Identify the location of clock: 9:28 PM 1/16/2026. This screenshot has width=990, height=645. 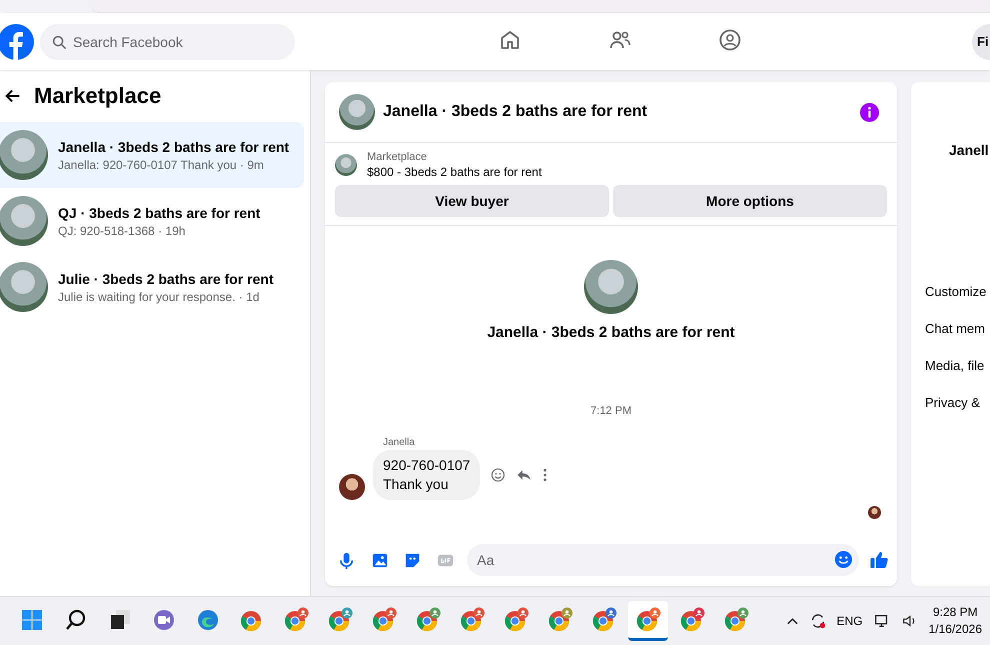
(955, 621).